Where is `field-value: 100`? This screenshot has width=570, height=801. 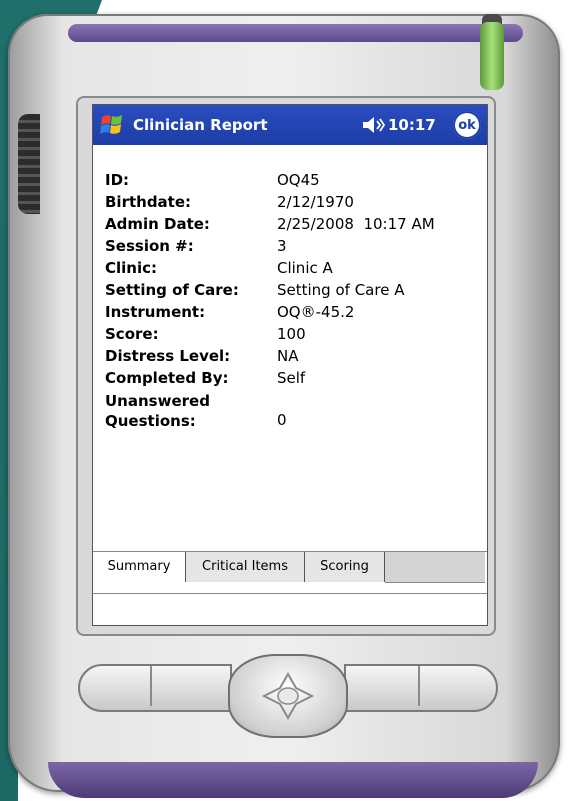 field-value: 100 is located at coordinates (291, 334).